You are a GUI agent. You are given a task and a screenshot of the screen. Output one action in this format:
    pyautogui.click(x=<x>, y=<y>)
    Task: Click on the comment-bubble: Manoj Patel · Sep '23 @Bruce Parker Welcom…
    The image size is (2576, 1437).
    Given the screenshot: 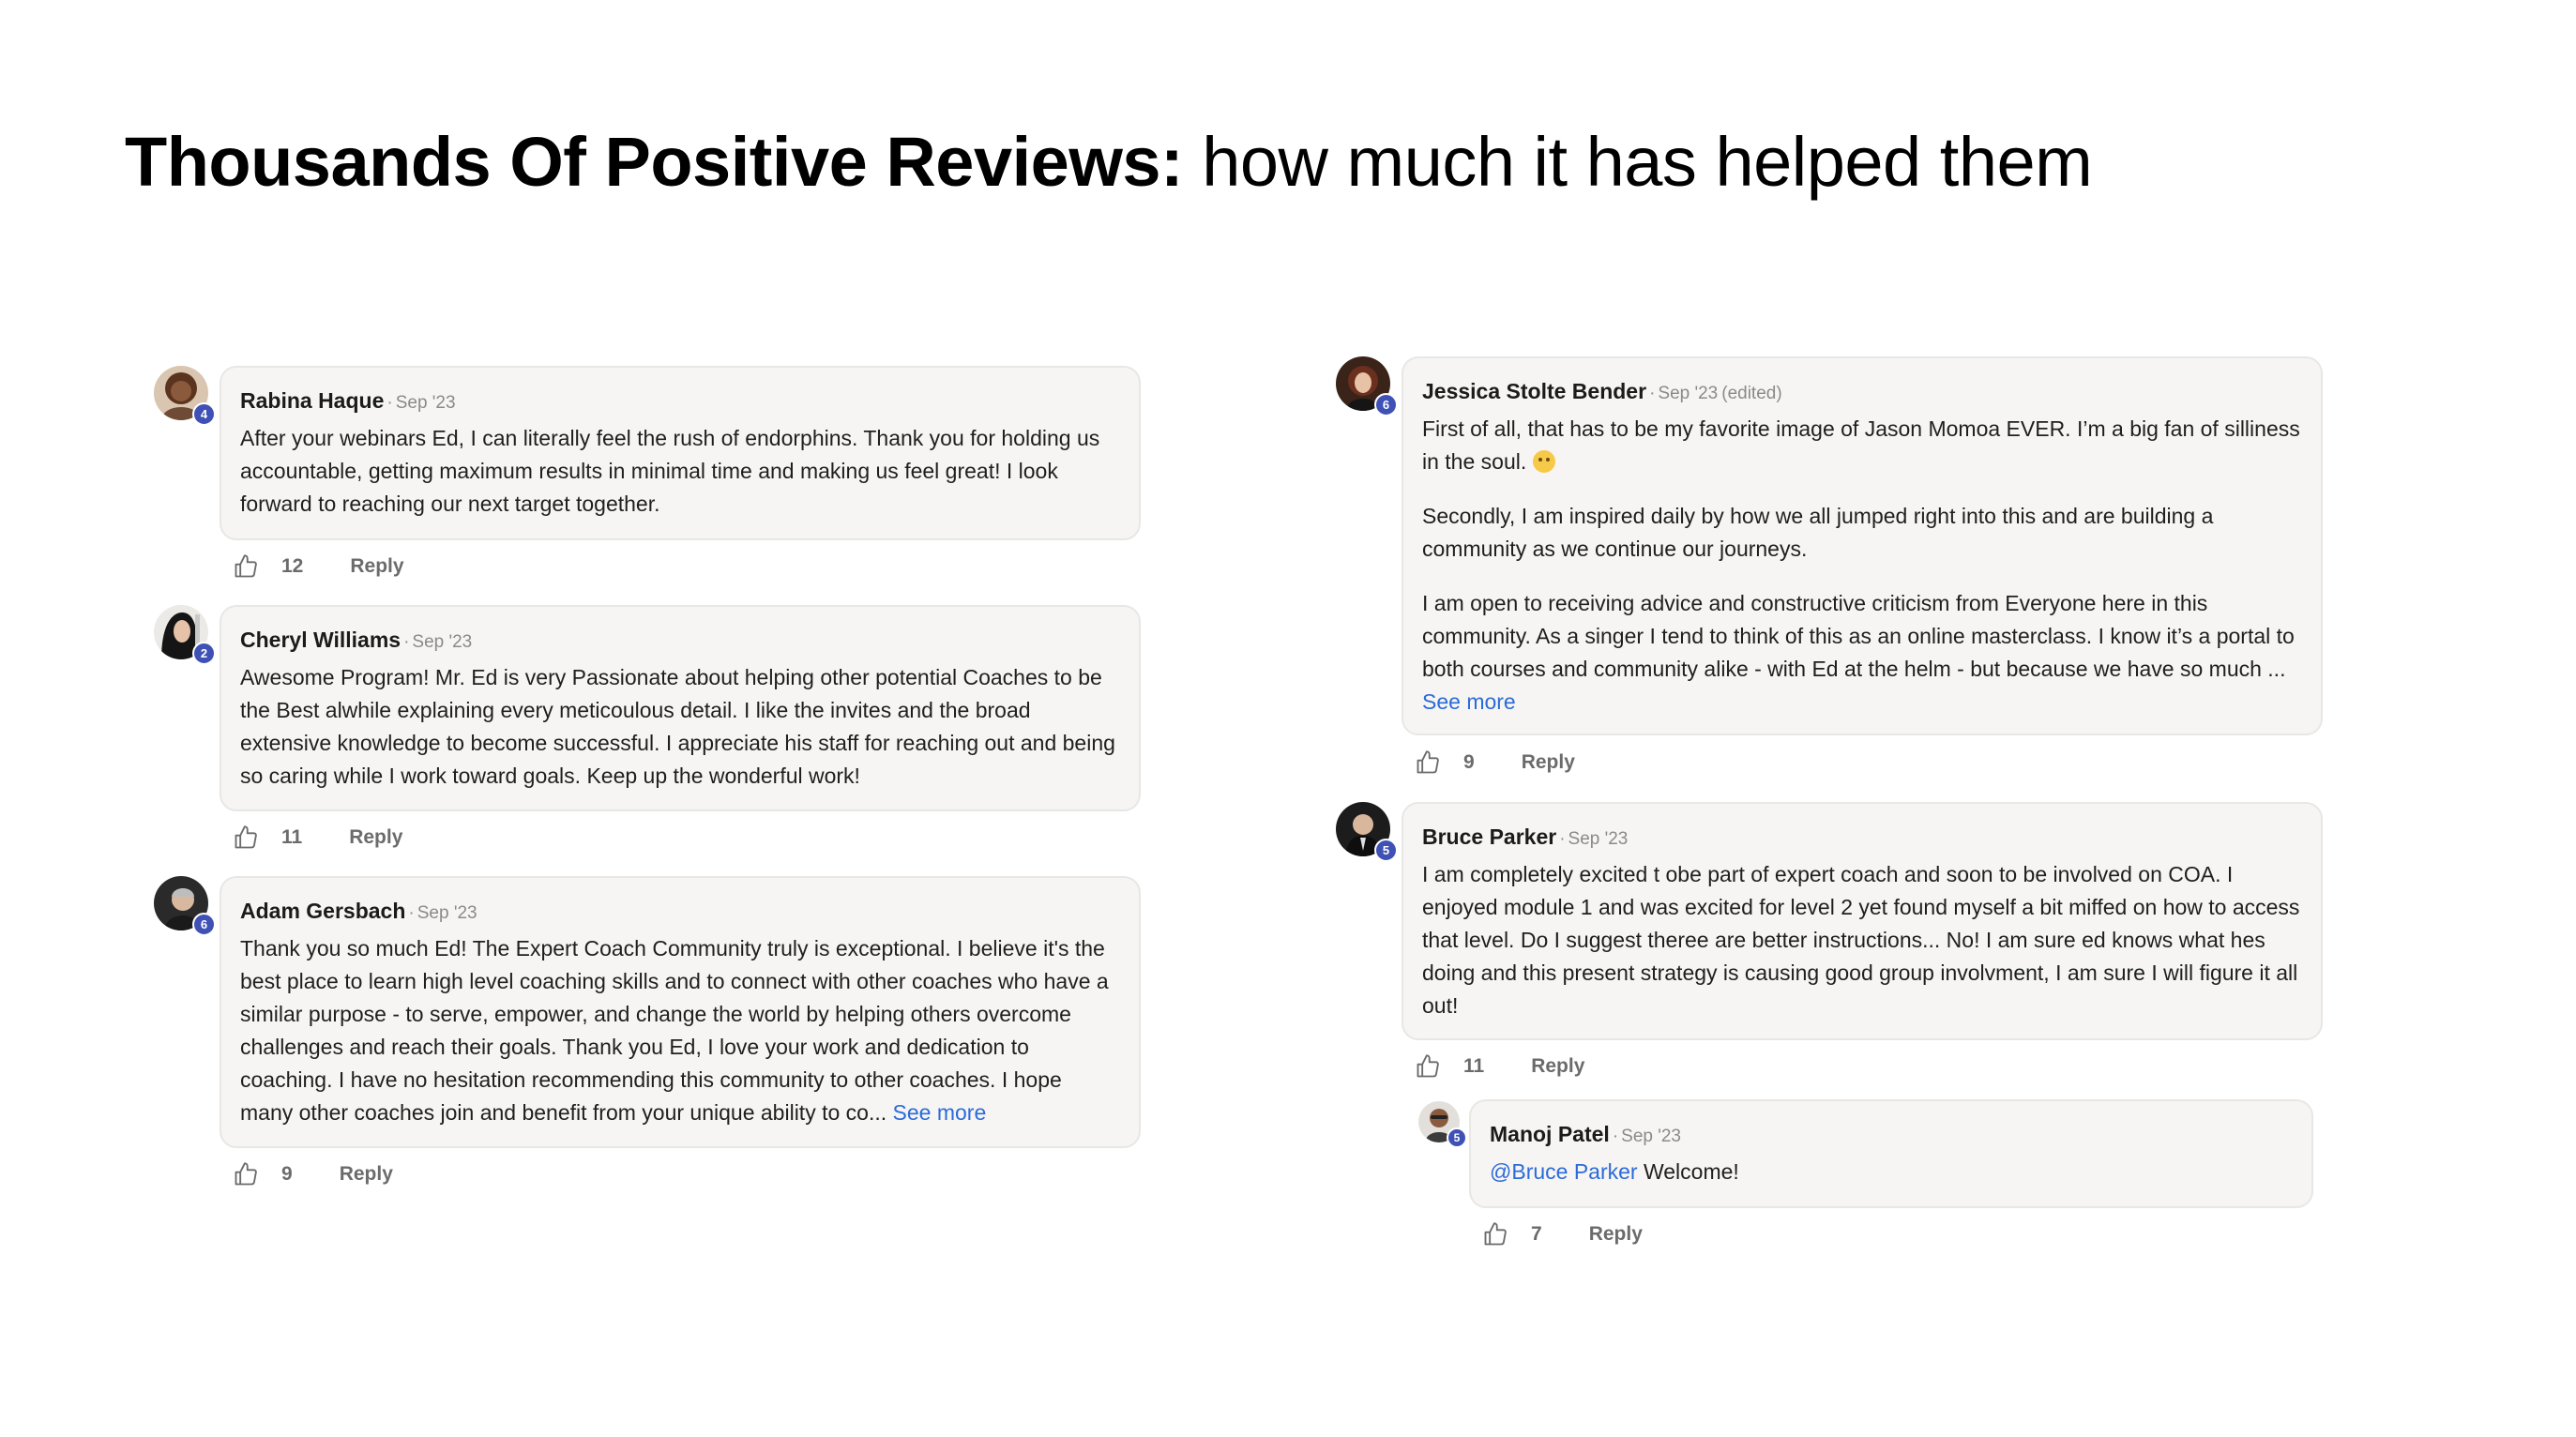 What is the action you would take?
    pyautogui.click(x=1891, y=1154)
    